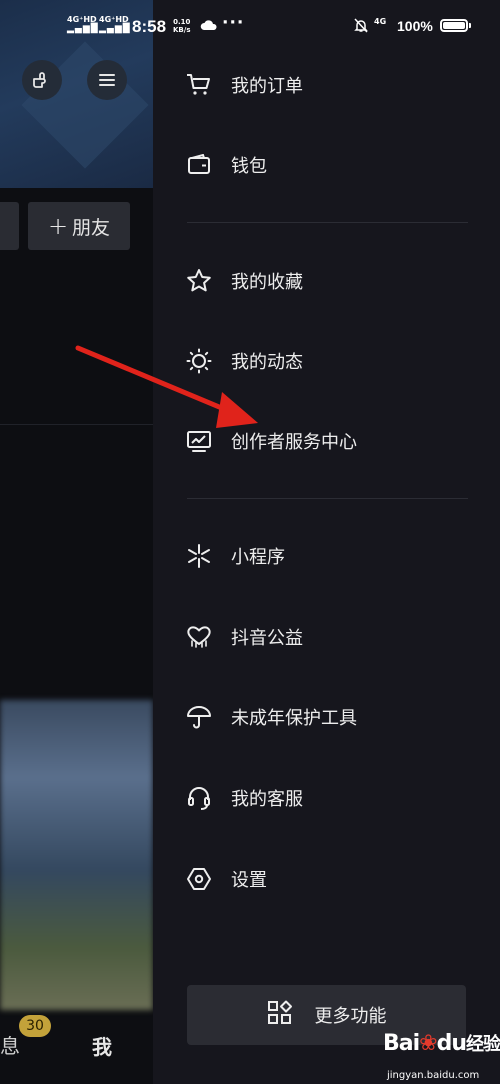  I want to click on paw-icon: ❀, so click(428, 1043).